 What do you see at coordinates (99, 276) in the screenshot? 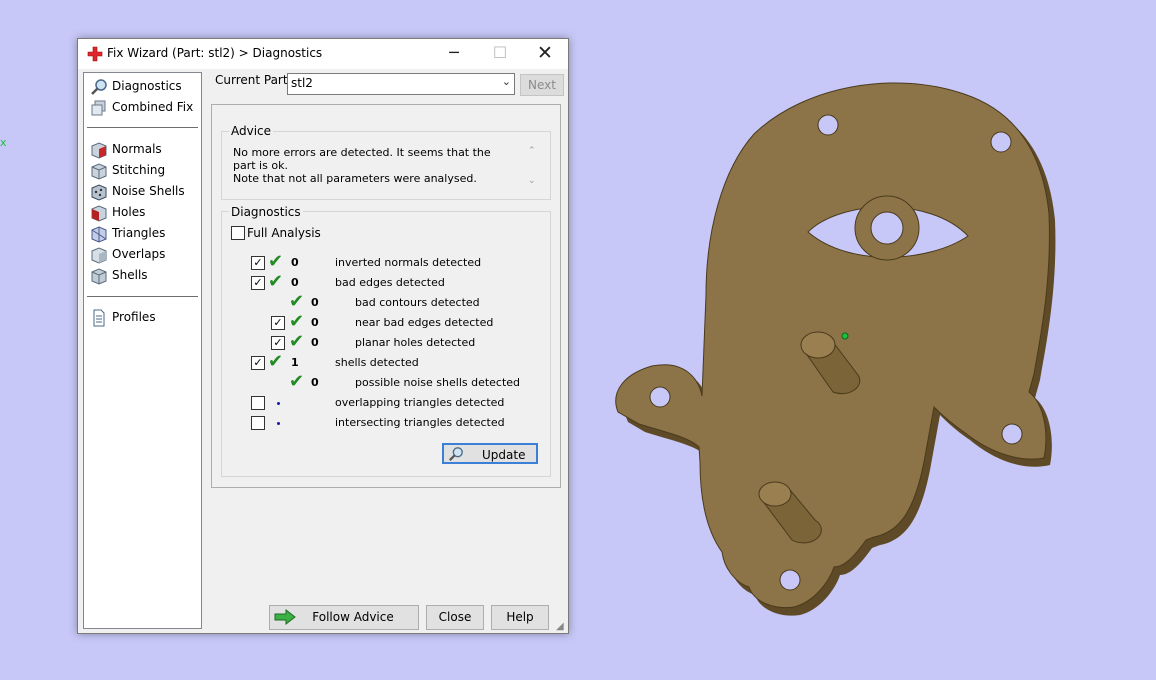
I see `shells-cube-icon` at bounding box center [99, 276].